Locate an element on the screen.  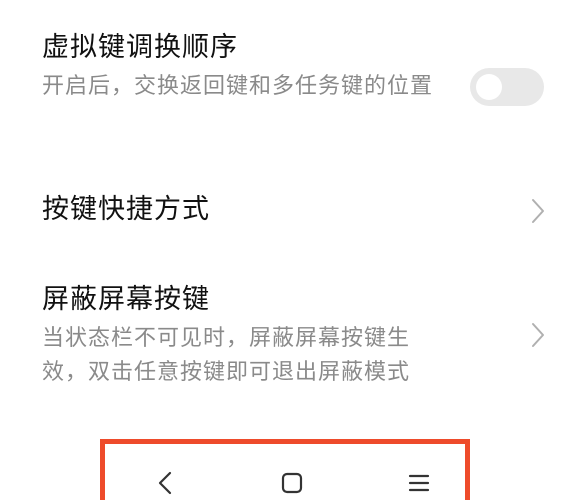
setting-key-shortcuts: 按键快捷方式 is located at coordinates (313, 210).